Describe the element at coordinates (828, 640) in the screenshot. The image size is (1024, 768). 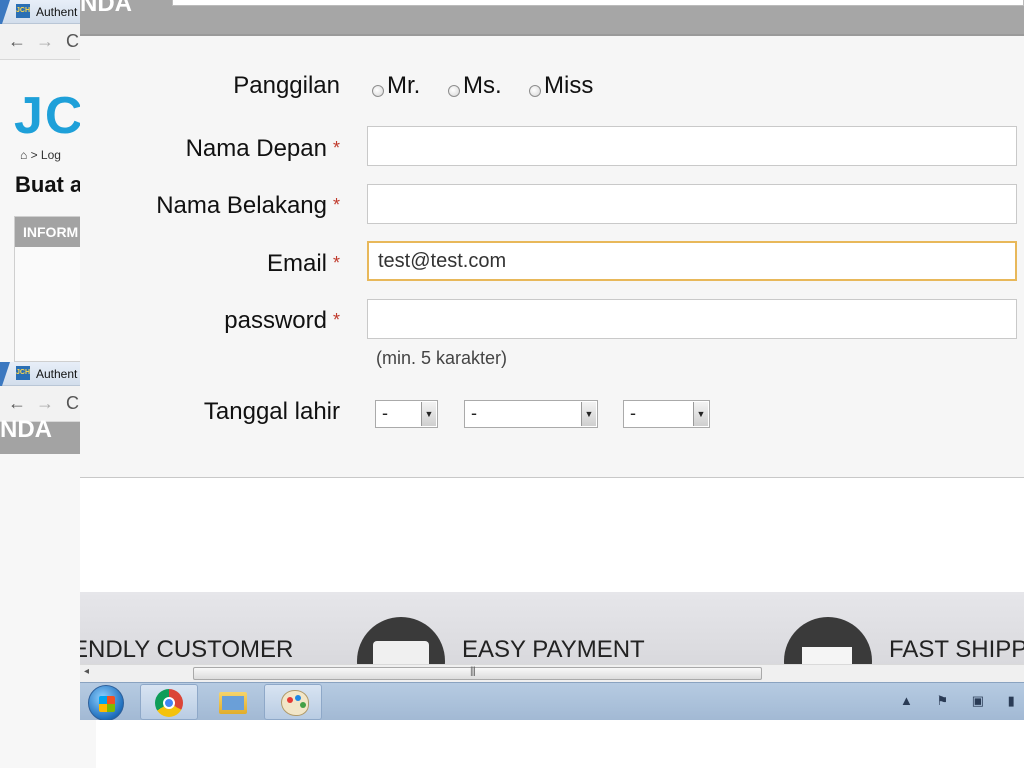
I see `shipping-icon` at that location.